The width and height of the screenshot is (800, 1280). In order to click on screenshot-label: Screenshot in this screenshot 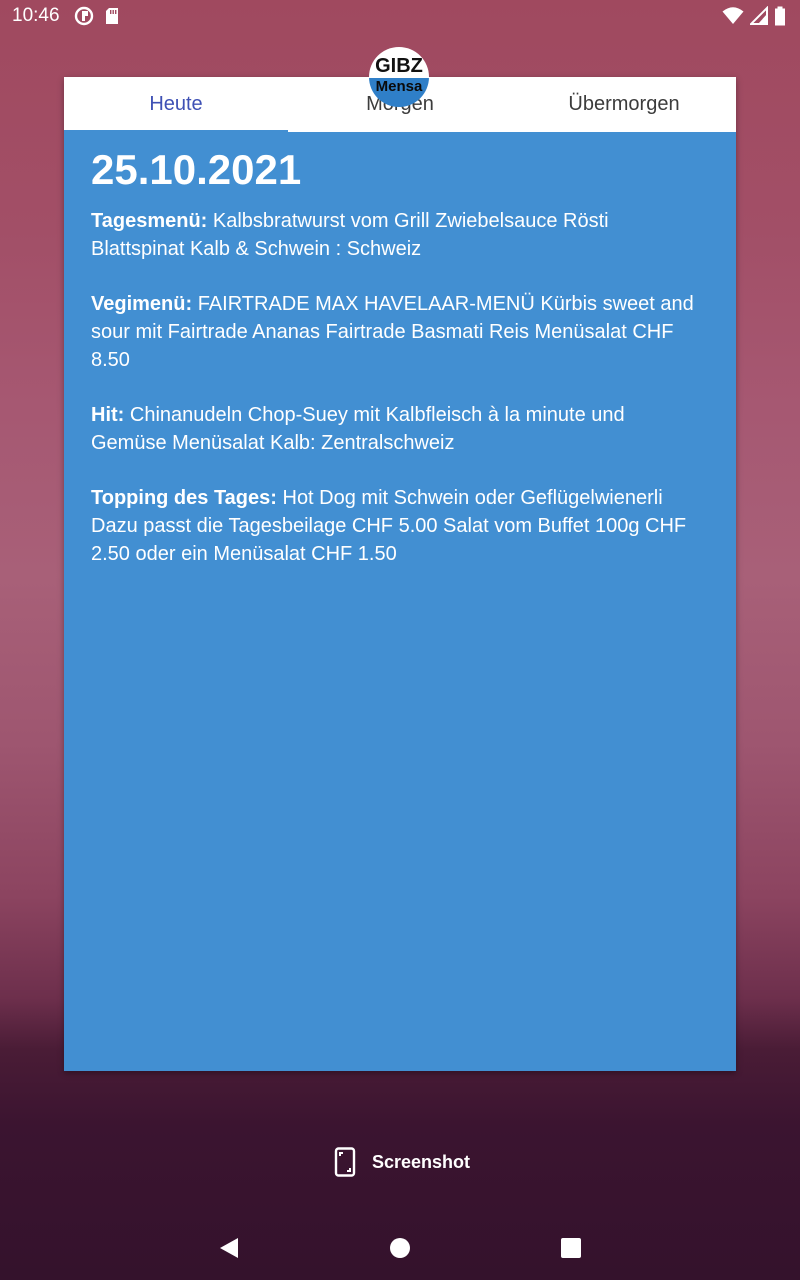, I will do `click(421, 1161)`.